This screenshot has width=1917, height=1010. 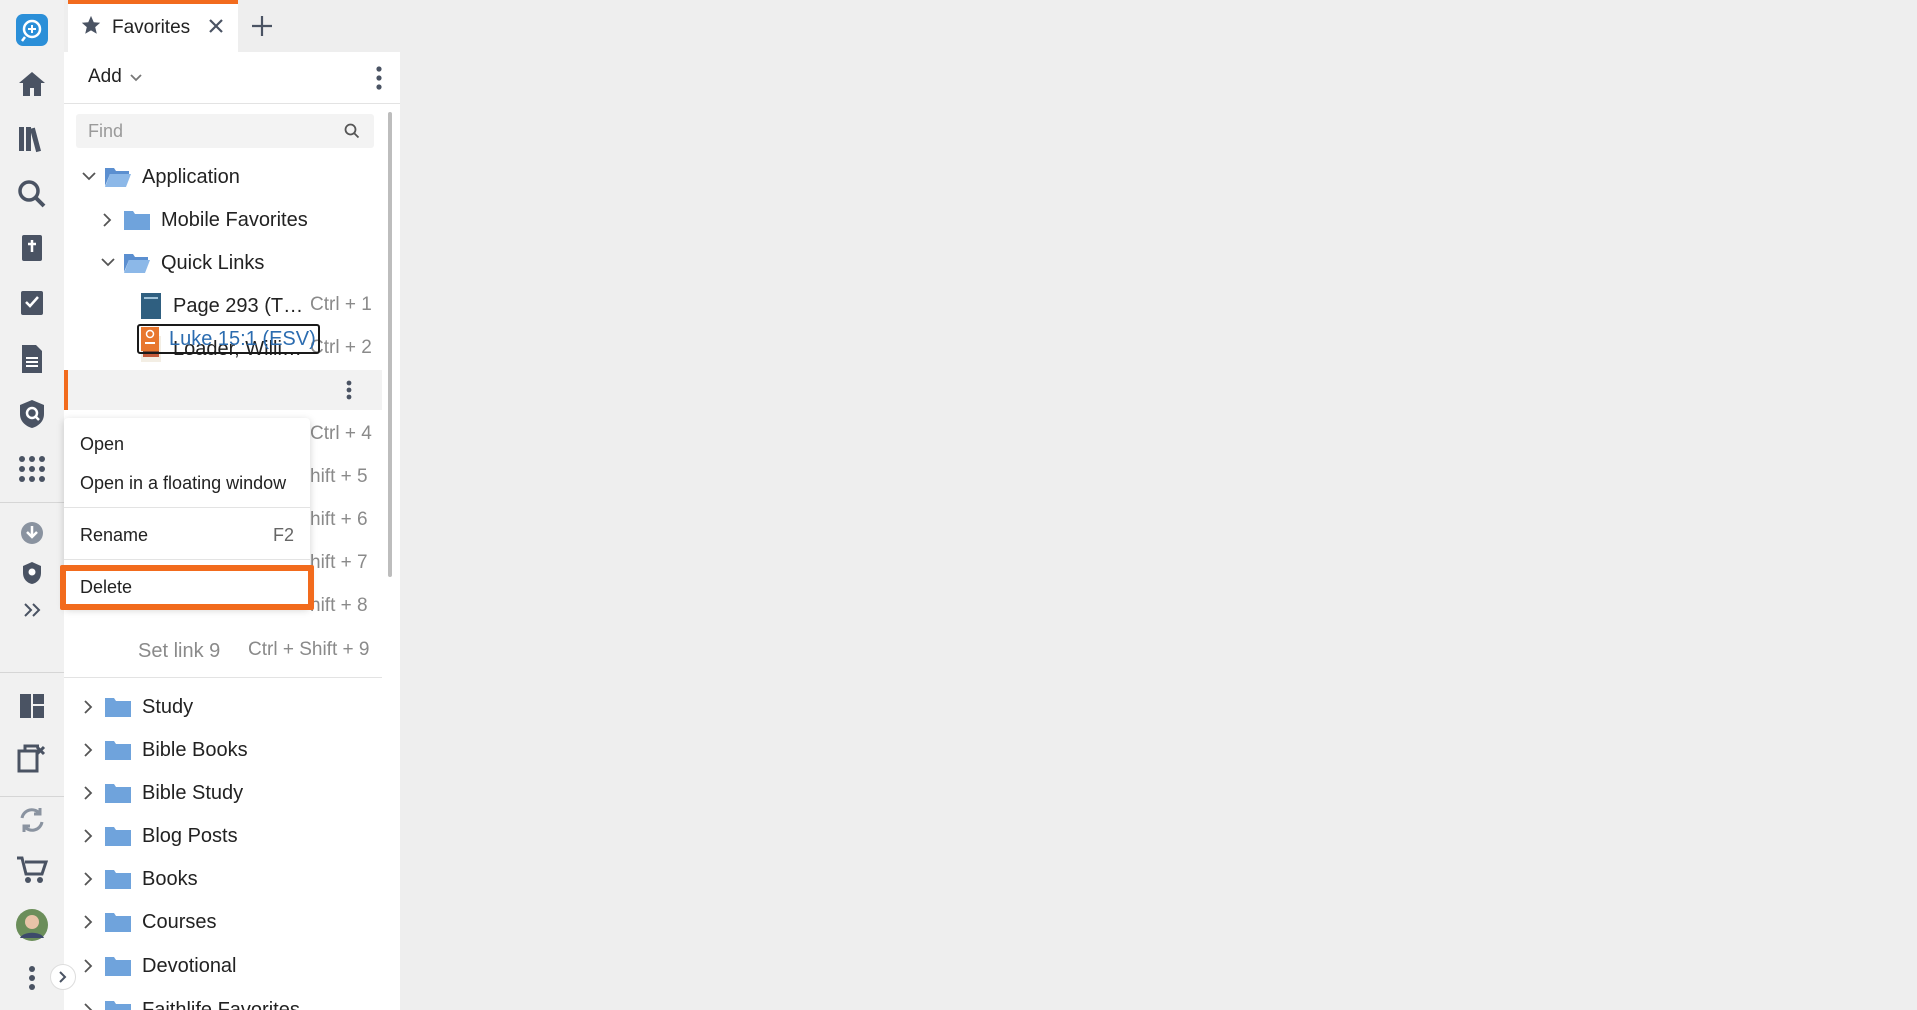 What do you see at coordinates (151, 306) in the screenshot?
I see `book-cover-icon` at bounding box center [151, 306].